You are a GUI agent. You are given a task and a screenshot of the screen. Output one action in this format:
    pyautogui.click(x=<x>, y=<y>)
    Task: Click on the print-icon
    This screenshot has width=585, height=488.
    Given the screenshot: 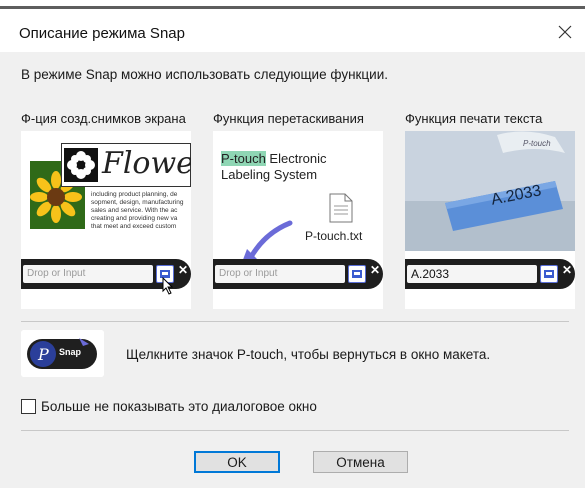 What is the action you would take?
    pyautogui.click(x=549, y=274)
    